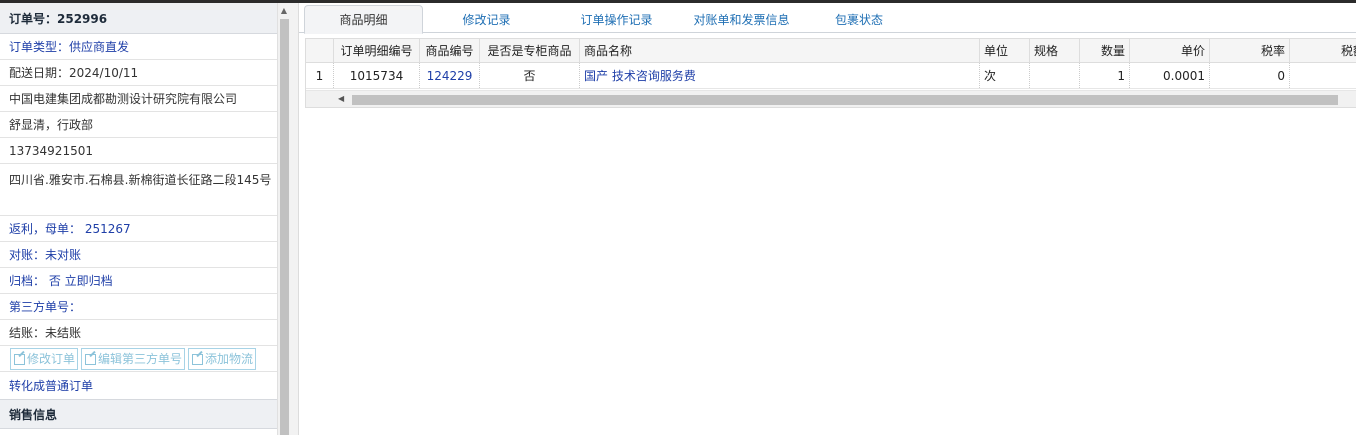 The width and height of the screenshot is (1356, 435). I want to click on tab-modification-log: 修改记录, so click(486, 19).